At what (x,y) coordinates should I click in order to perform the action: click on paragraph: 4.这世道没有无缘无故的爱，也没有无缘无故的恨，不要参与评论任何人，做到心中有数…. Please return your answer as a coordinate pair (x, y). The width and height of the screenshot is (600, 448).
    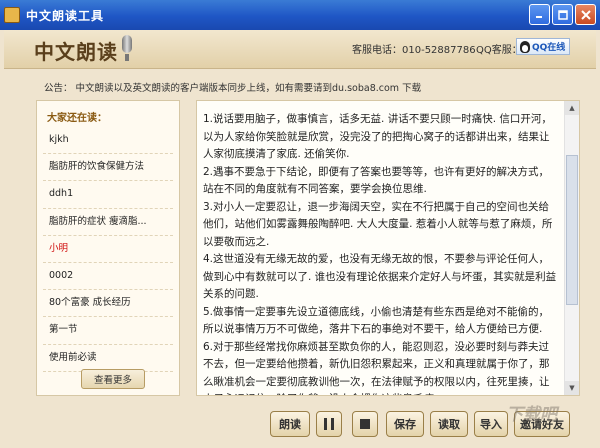
    Looking at the image, I should click on (380, 276).